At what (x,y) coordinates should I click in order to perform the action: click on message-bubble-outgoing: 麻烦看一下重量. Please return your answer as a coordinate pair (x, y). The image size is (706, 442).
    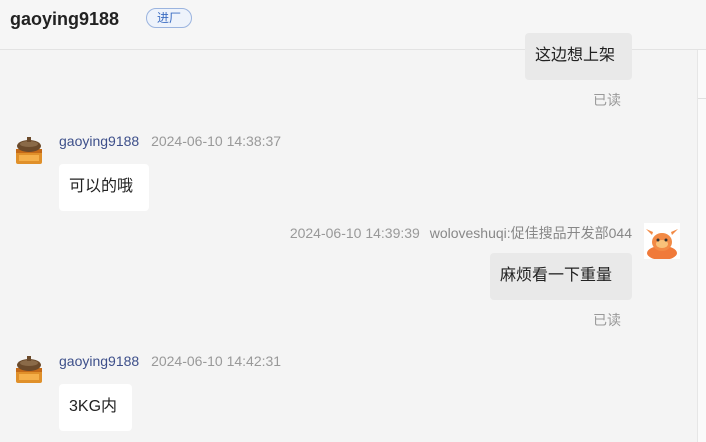
    Looking at the image, I should click on (561, 276).